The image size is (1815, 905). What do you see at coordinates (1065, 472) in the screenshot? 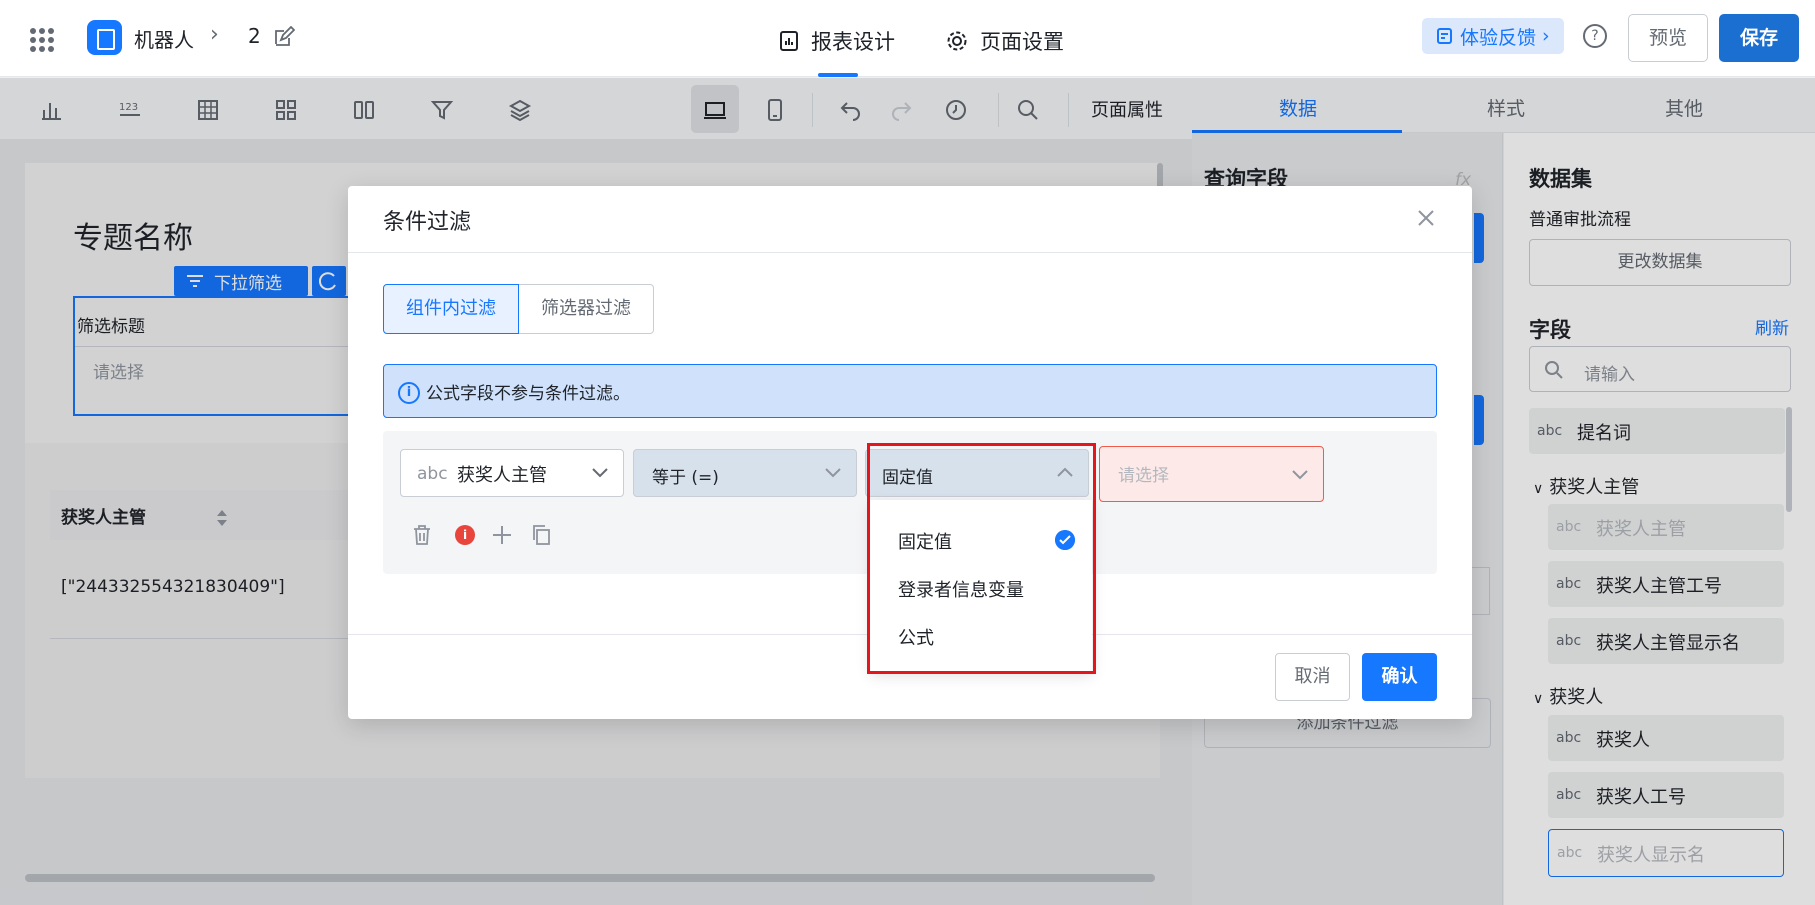
I see `chevron-up-icon` at bounding box center [1065, 472].